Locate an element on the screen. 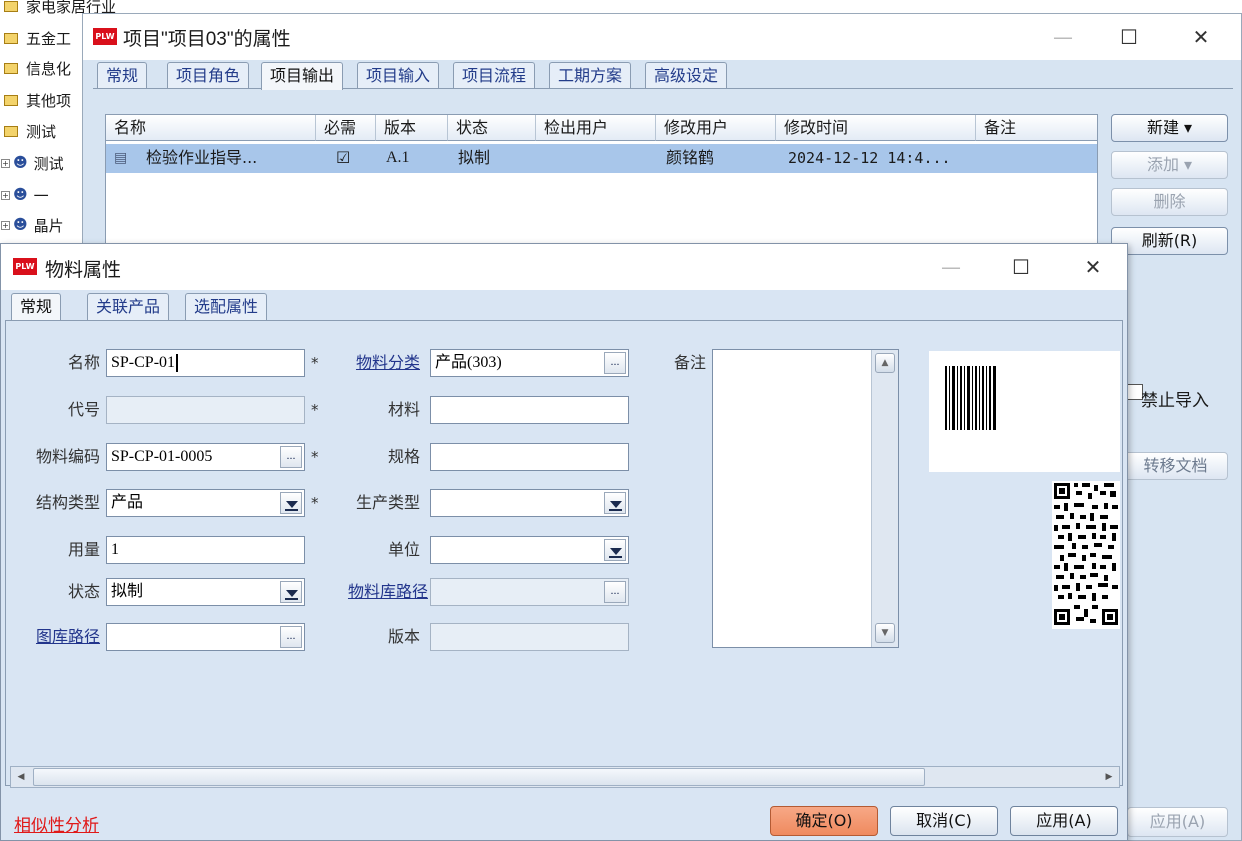 Image resolution: width=1242 pixels, height=841 pixels. tab-schedule-plan: 工期方案 is located at coordinates (590, 75).